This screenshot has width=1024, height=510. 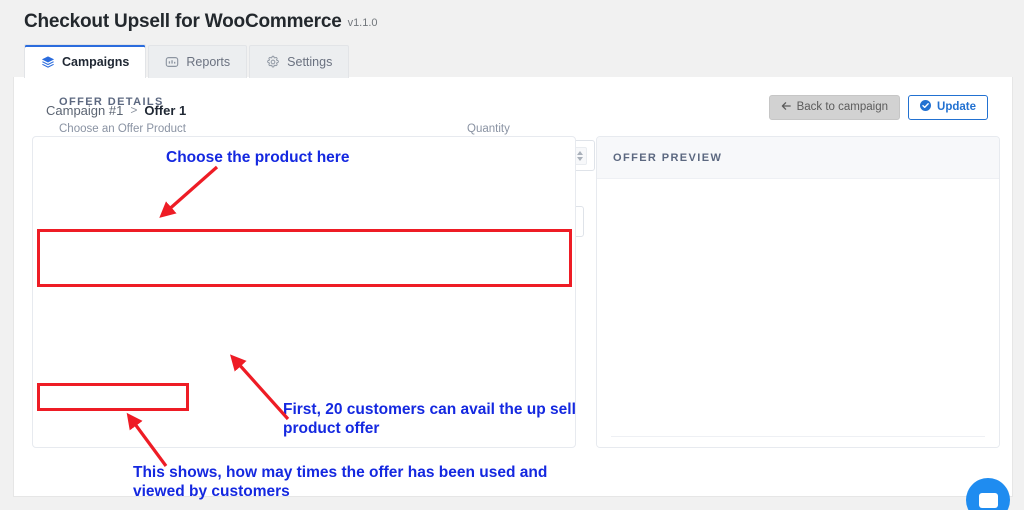 I want to click on tab-reports: Reports, so click(x=198, y=61).